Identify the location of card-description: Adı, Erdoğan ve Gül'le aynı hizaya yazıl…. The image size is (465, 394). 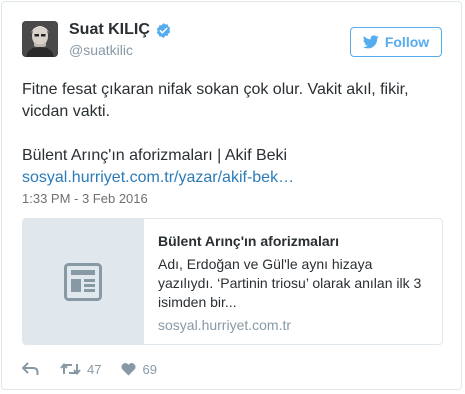
(290, 283).